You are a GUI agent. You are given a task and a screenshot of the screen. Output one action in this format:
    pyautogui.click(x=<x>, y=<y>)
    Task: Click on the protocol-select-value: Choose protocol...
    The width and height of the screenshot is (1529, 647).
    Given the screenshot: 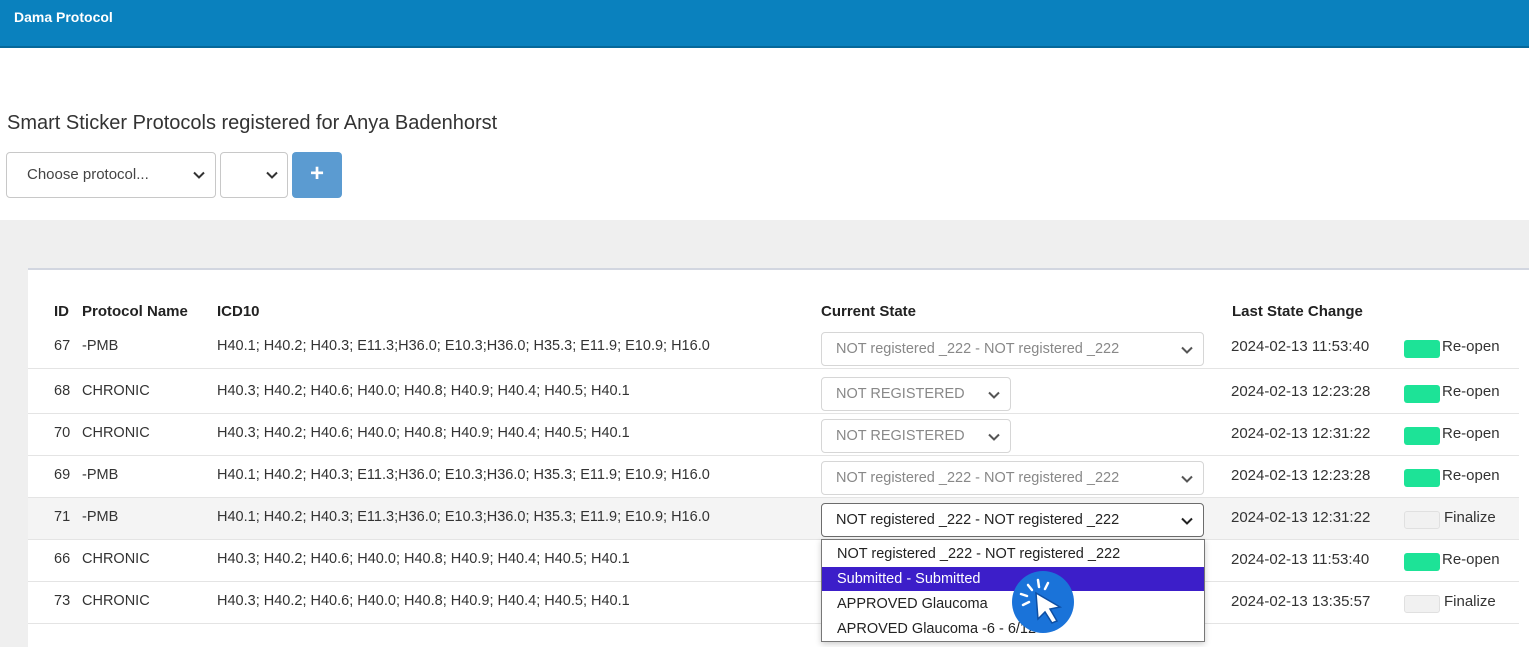 What is the action you would take?
    pyautogui.click(x=88, y=174)
    